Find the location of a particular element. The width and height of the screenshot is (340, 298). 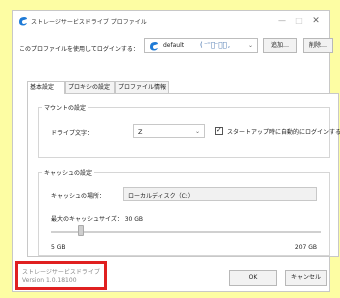

maximize-button: □ is located at coordinates (299, 21).